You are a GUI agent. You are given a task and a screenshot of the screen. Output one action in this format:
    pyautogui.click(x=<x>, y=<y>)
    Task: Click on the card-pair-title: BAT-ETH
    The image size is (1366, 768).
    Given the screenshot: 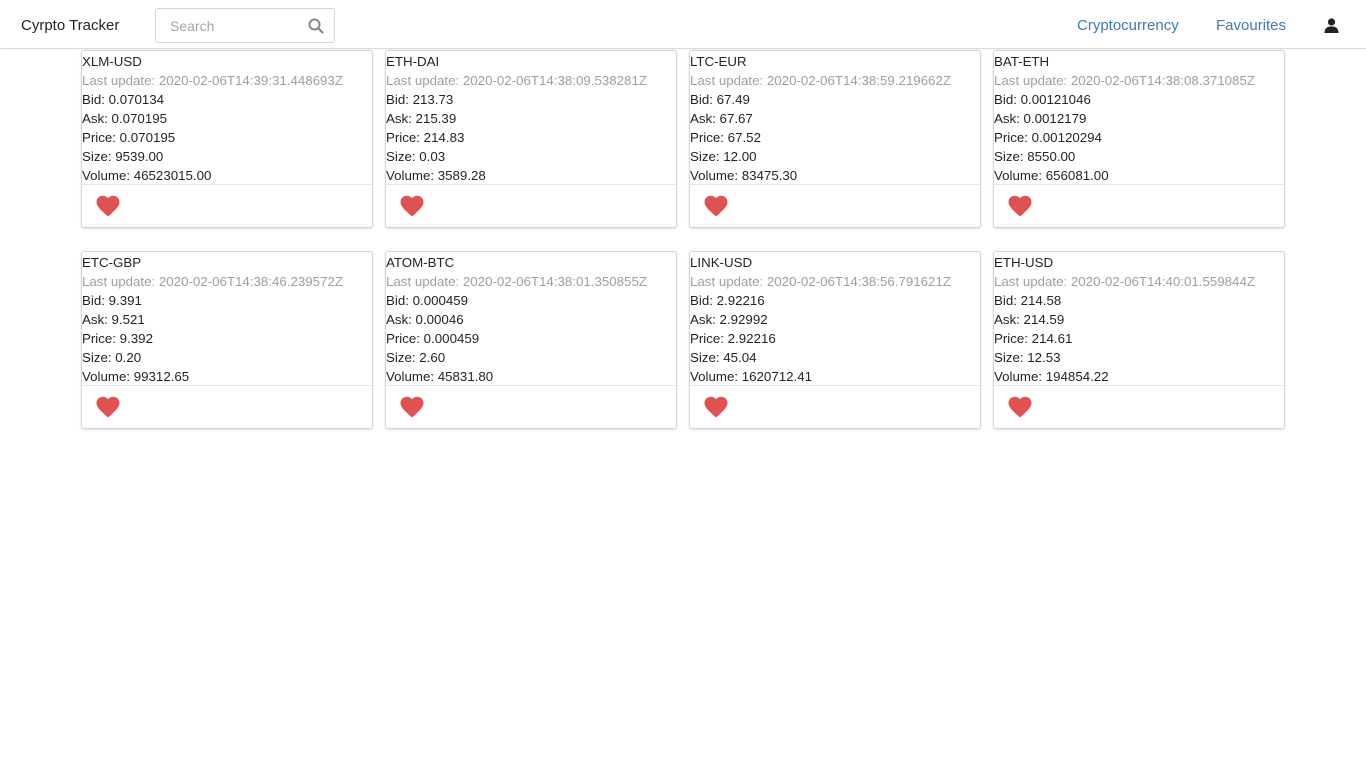 What is the action you would take?
    pyautogui.click(x=1022, y=61)
    